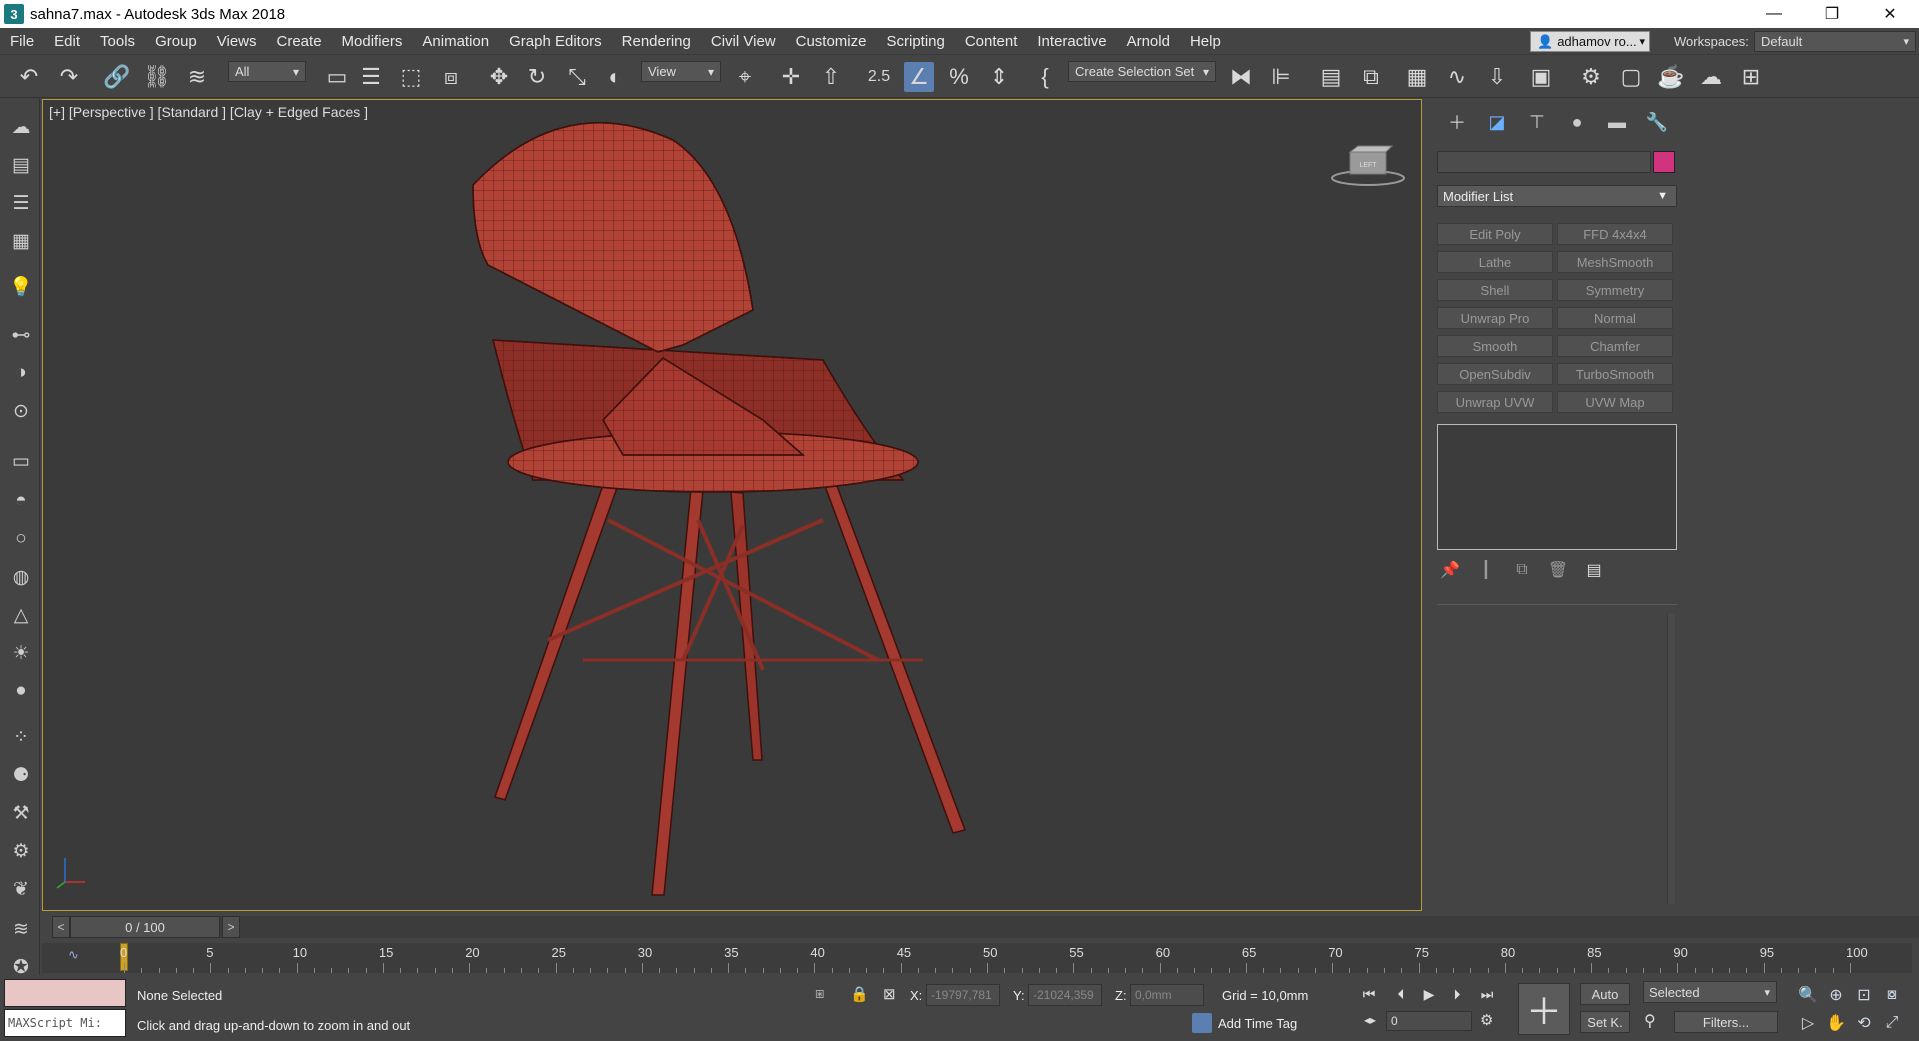  What do you see at coordinates (1450, 570) in the screenshot?
I see `pin-stack-icon: 📌` at bounding box center [1450, 570].